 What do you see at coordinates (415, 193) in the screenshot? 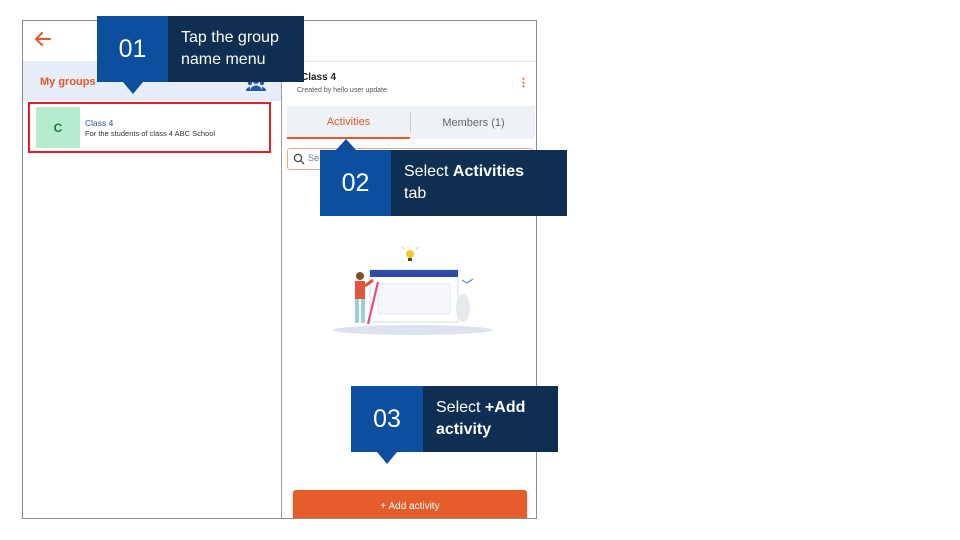
I see `callout-line: tab` at bounding box center [415, 193].